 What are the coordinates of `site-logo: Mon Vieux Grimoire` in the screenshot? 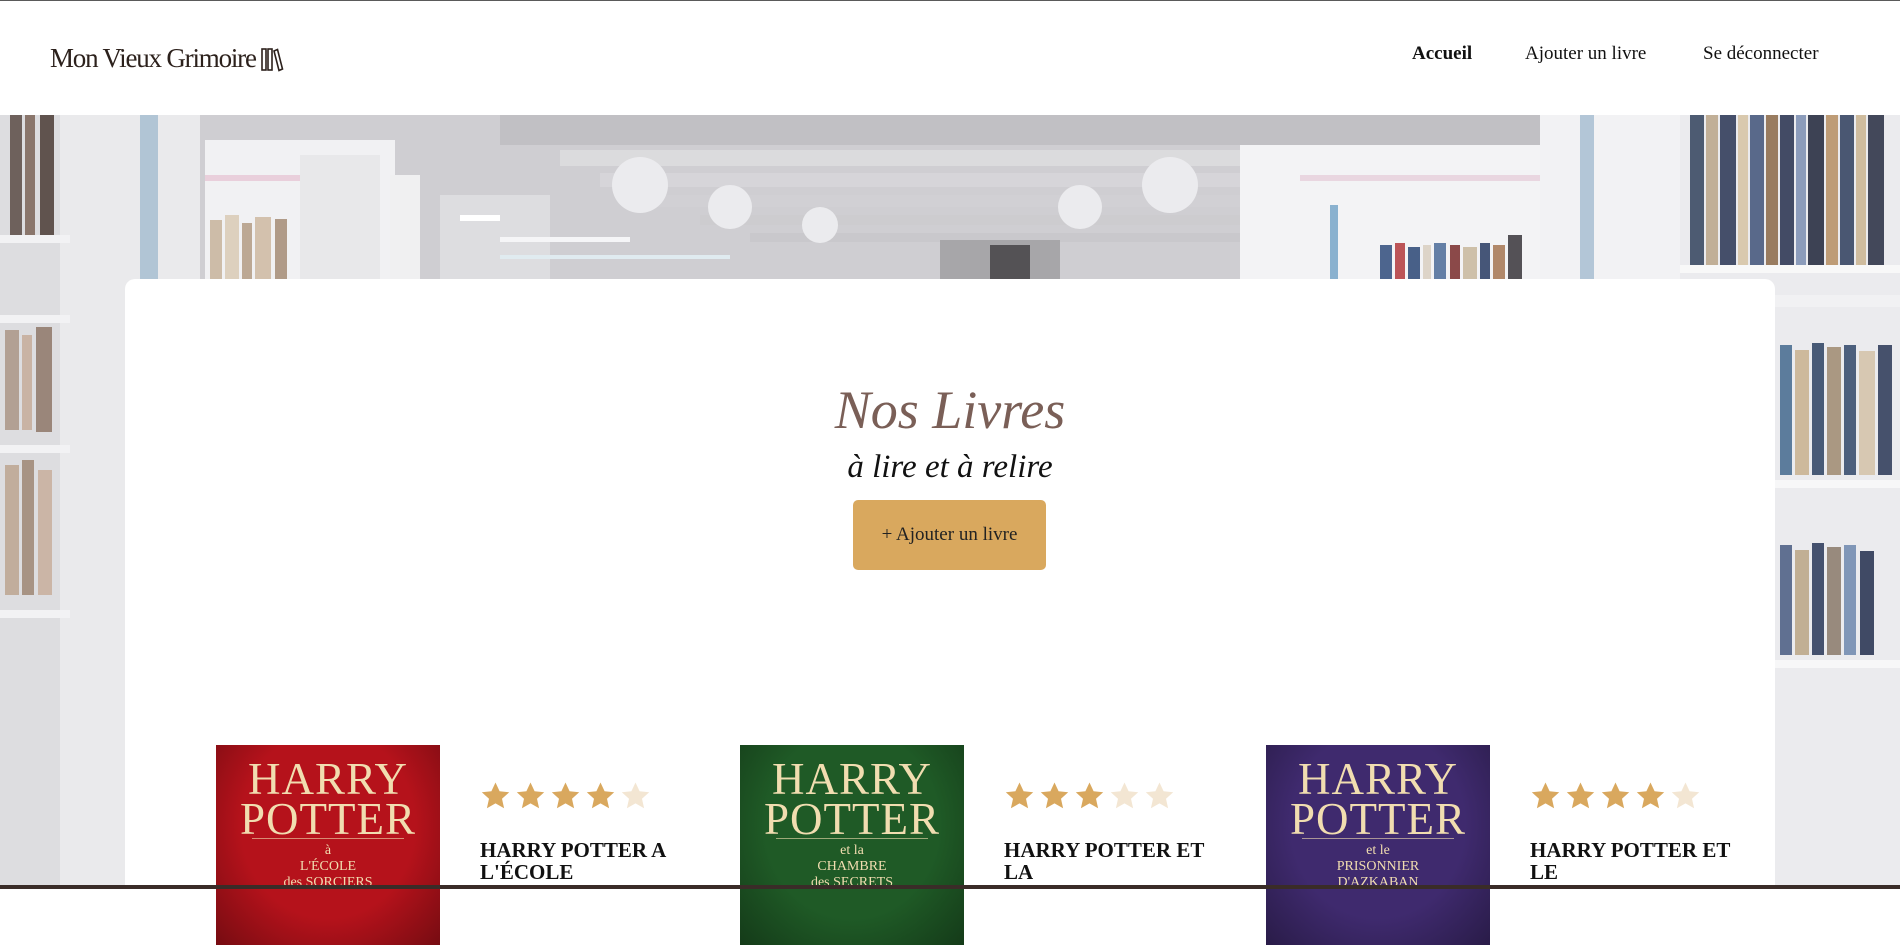 It's located at (167, 58).